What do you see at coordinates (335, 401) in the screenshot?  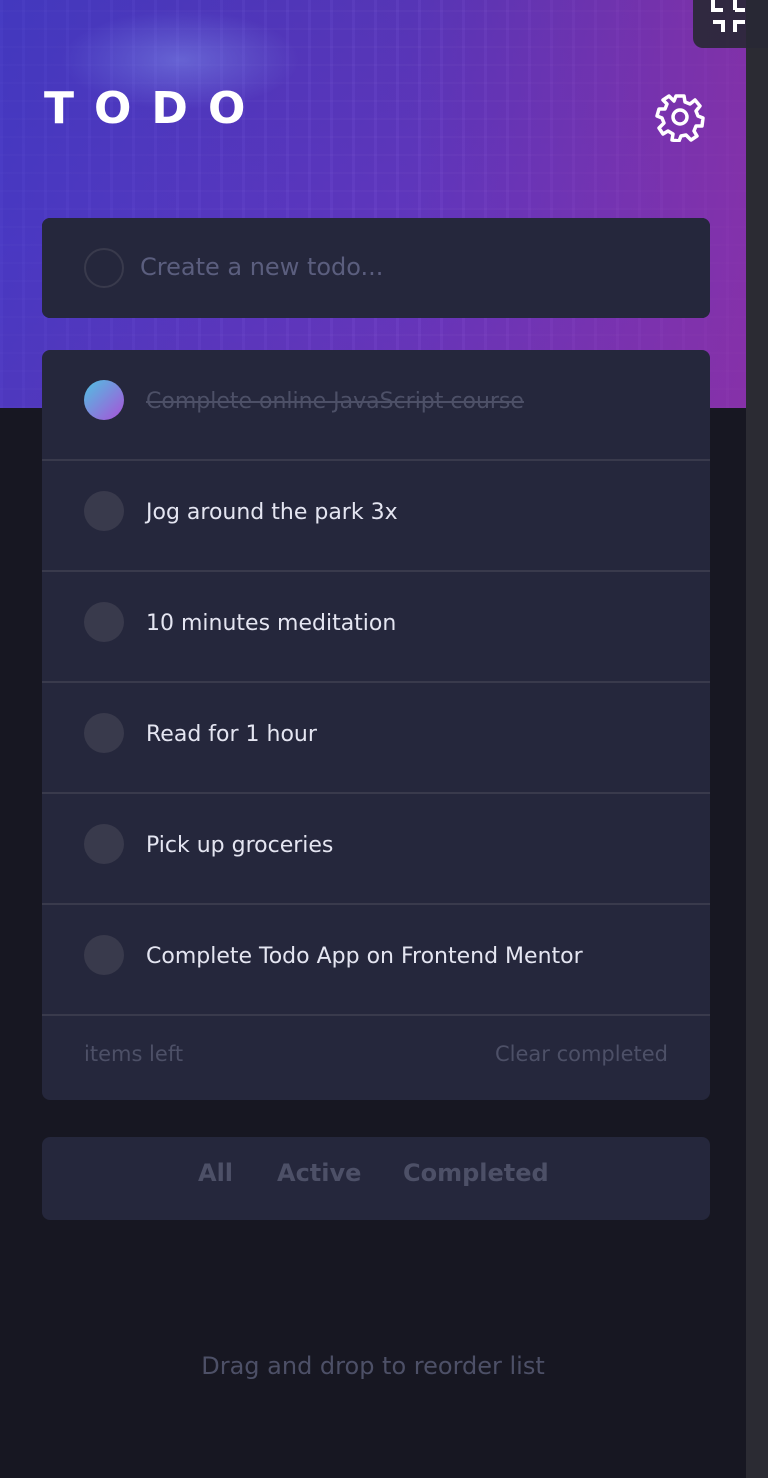 I see `todo-text: Complete online JavaScript course` at bounding box center [335, 401].